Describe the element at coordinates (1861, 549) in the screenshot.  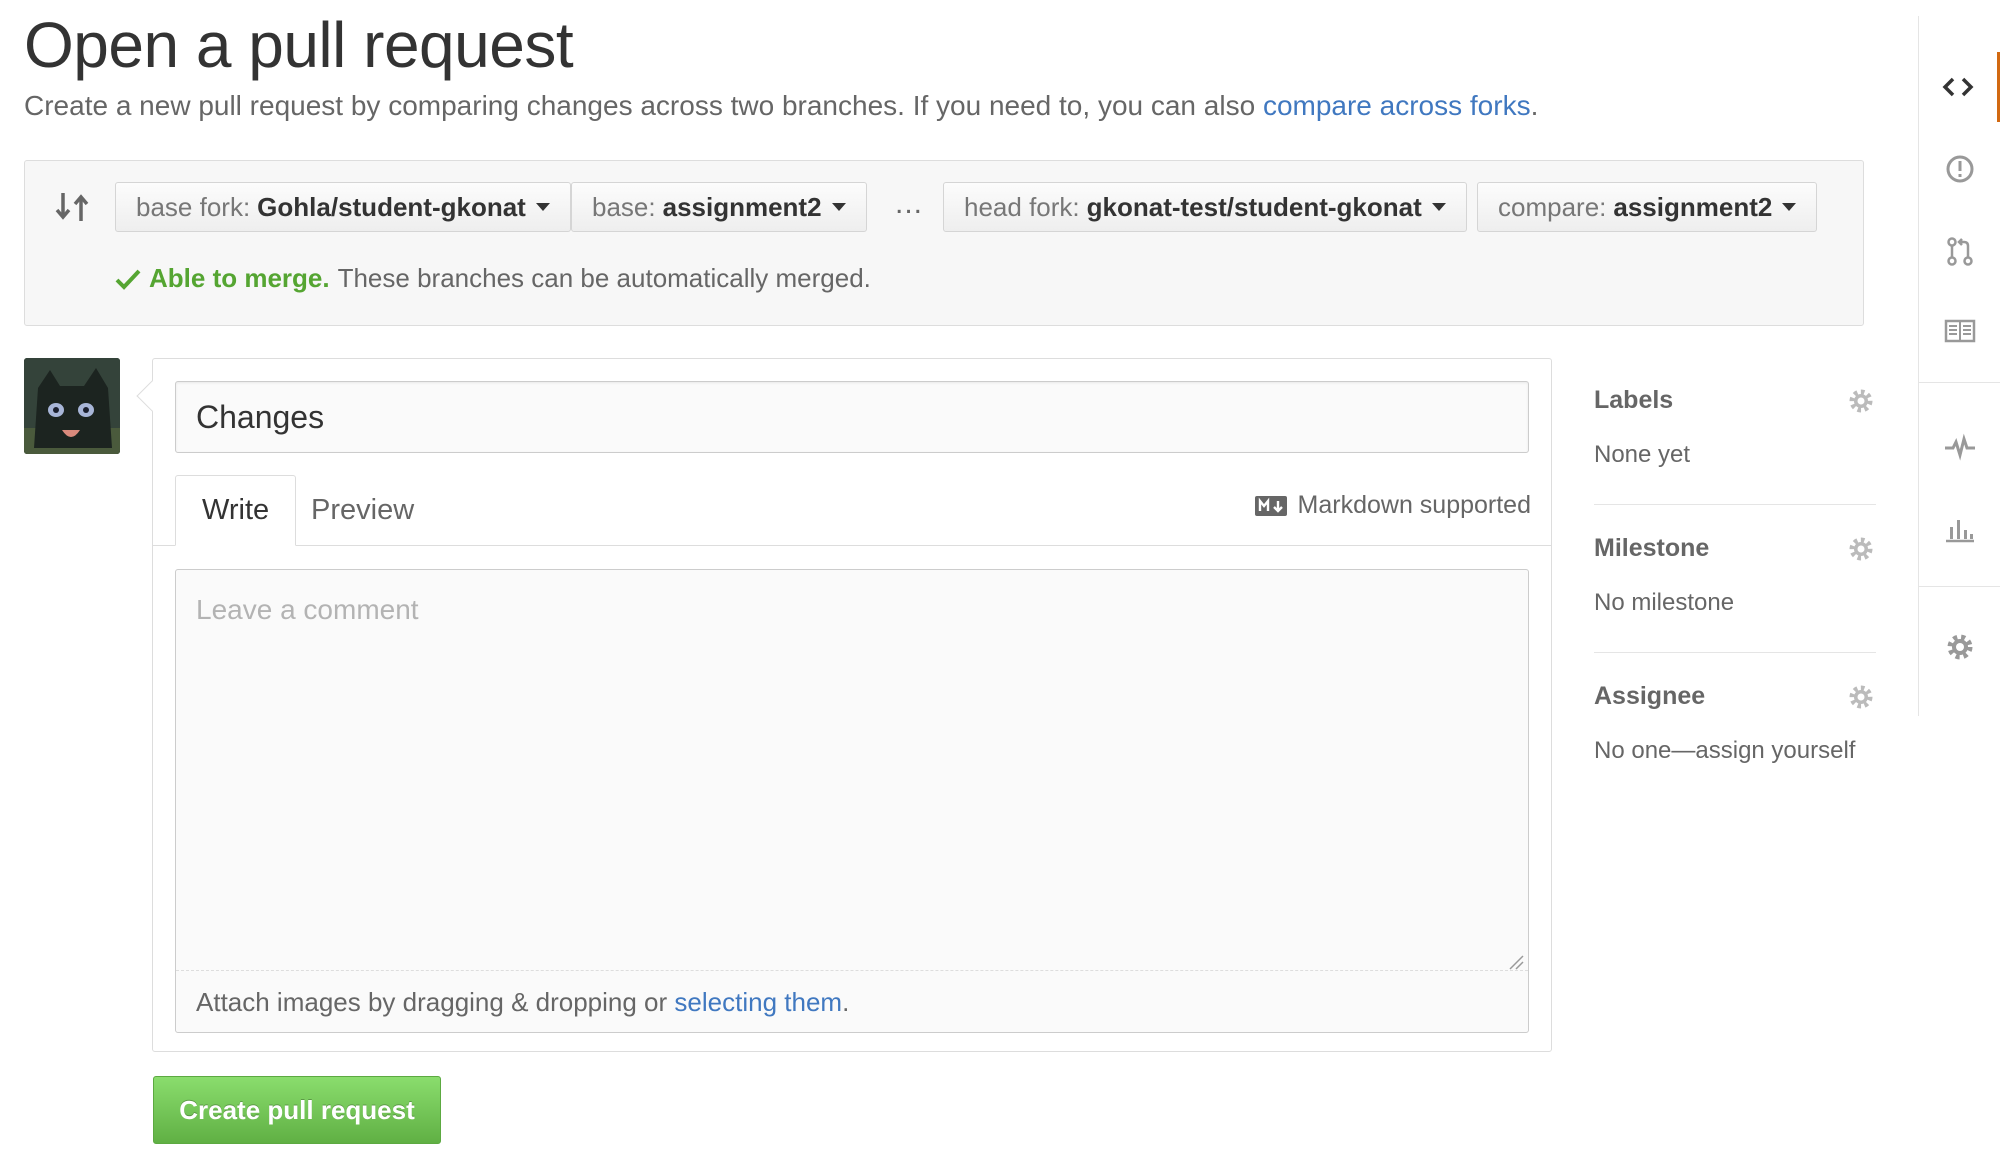
I see `milestone-gear-icon` at that location.